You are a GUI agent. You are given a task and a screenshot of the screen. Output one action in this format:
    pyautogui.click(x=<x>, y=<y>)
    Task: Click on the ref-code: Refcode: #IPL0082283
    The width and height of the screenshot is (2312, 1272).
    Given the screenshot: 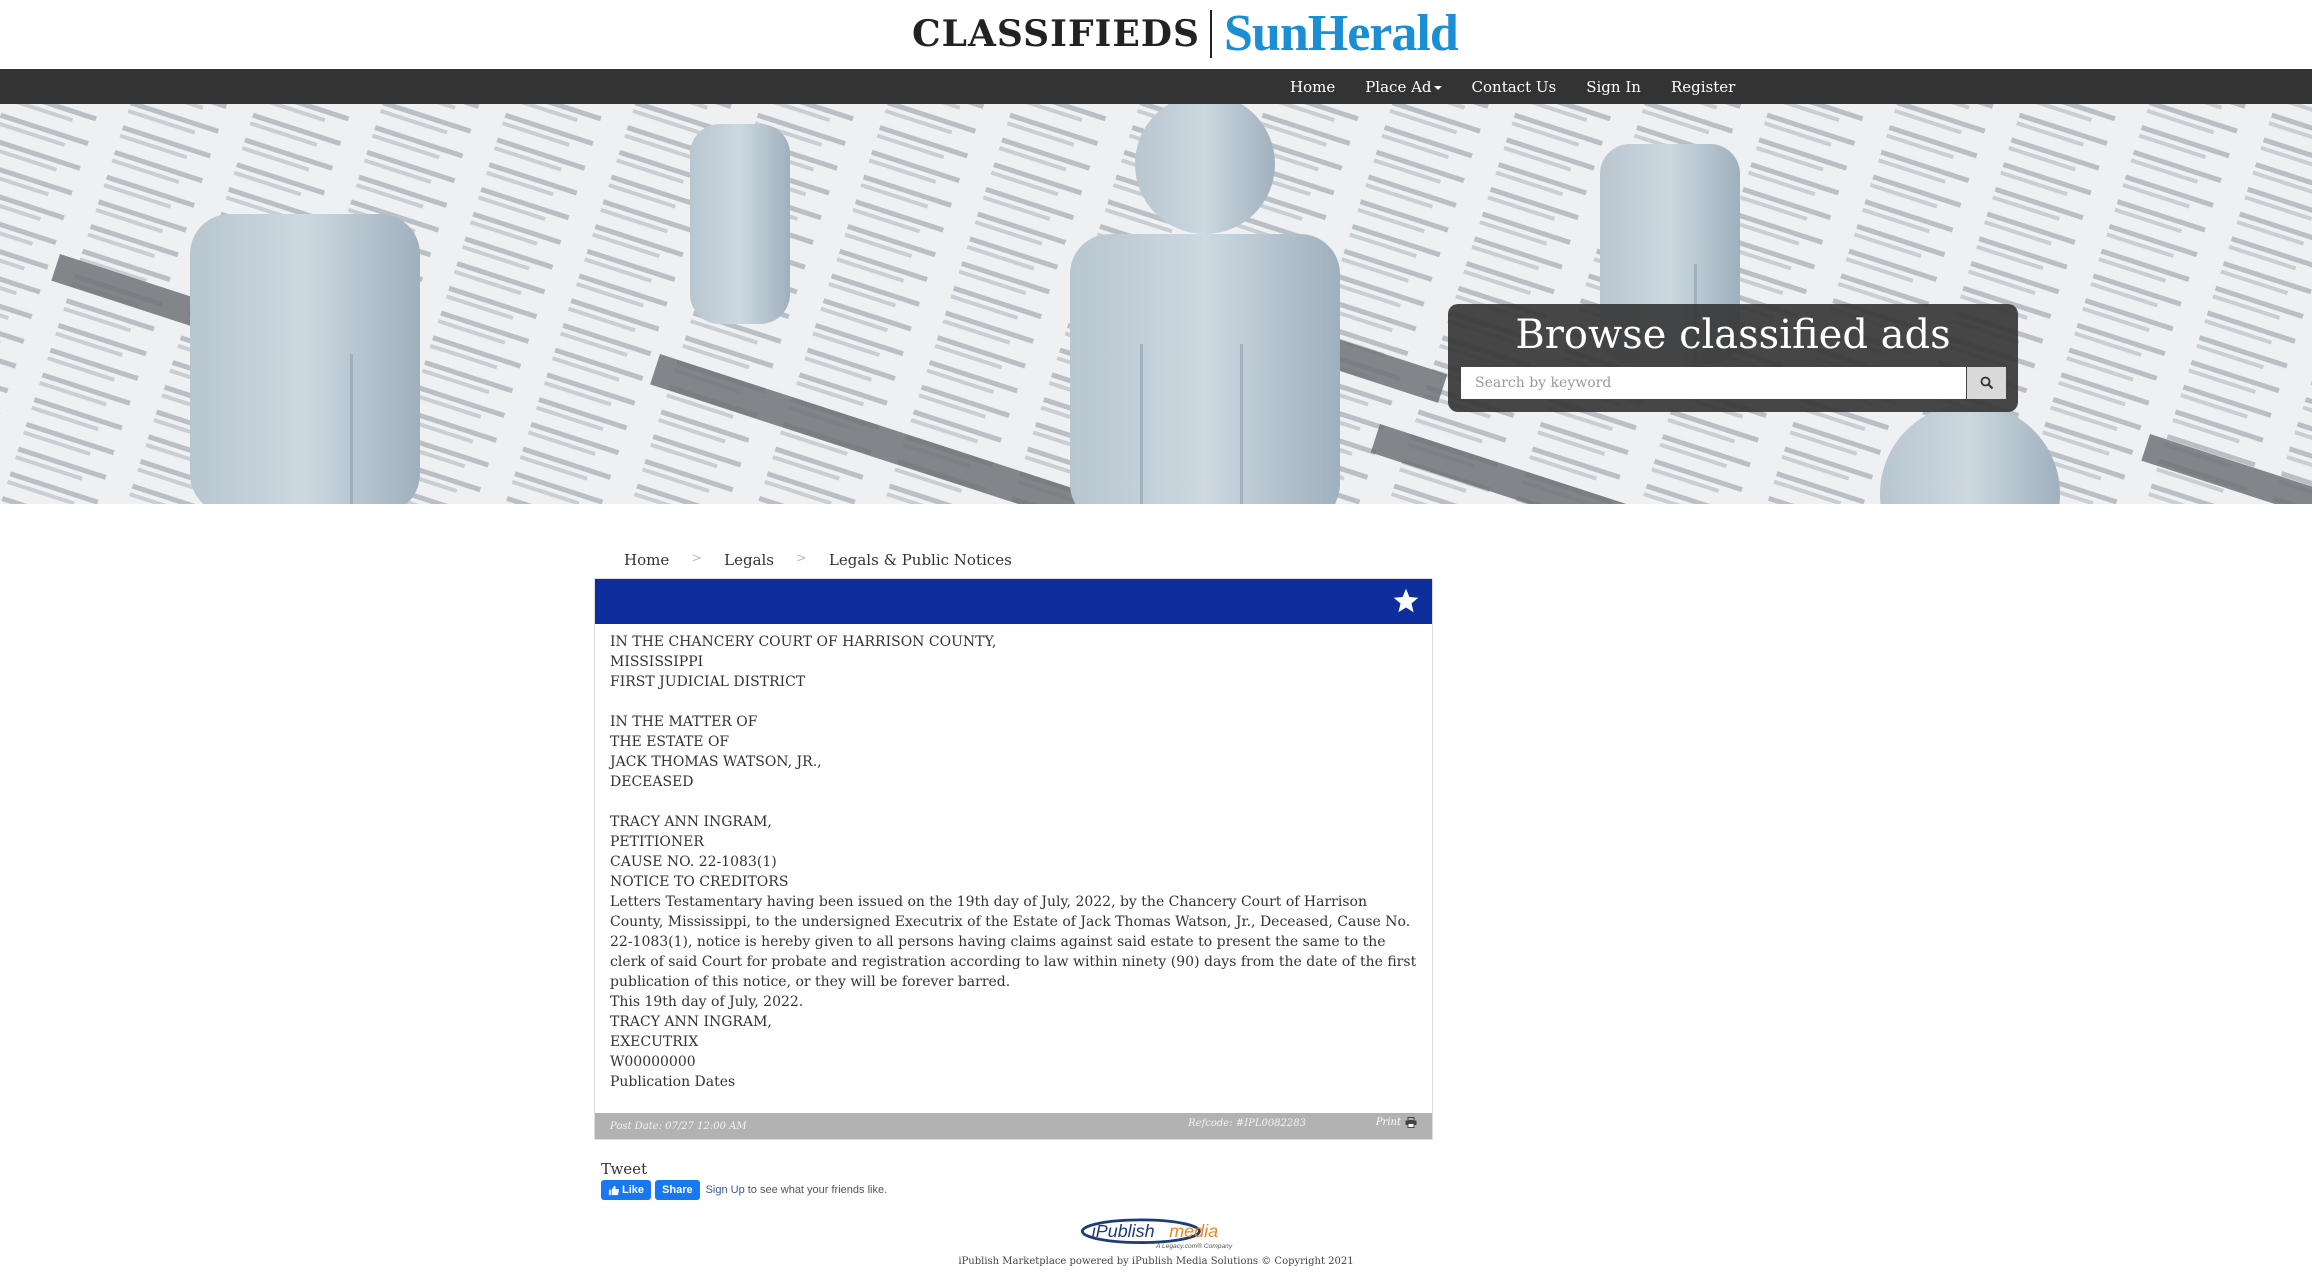 What is the action you would take?
    pyautogui.click(x=1247, y=1123)
    